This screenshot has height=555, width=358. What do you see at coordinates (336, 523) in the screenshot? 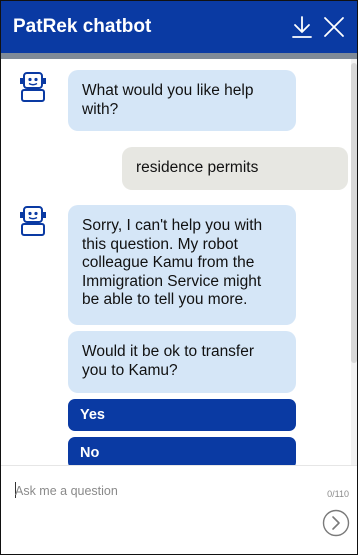
I see `send-arrow-icon` at bounding box center [336, 523].